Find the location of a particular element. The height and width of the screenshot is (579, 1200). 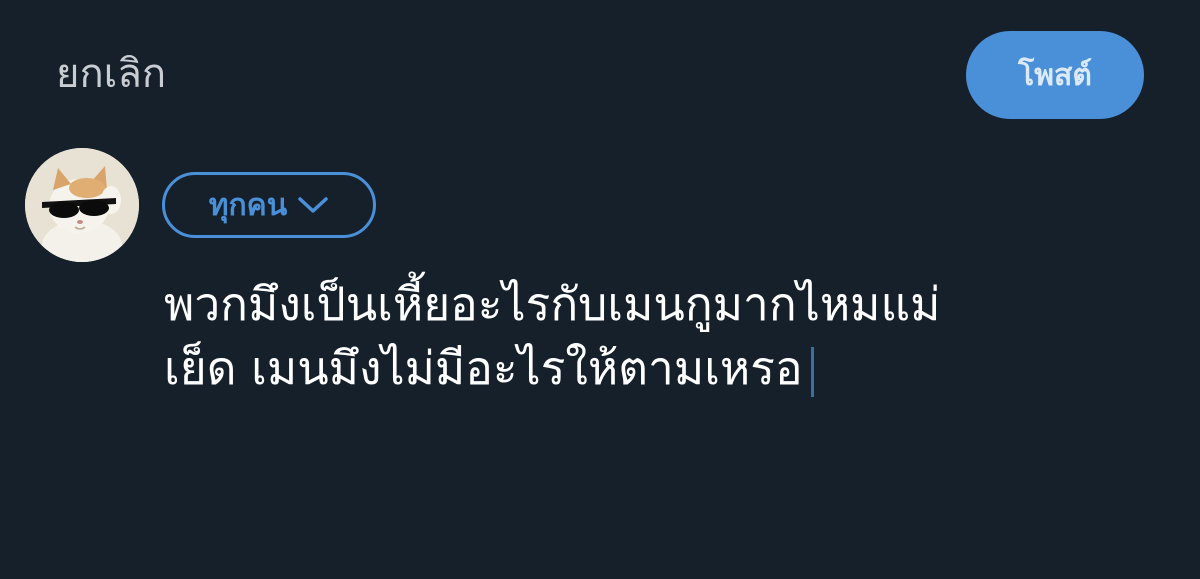

avatar is located at coordinates (82, 205).